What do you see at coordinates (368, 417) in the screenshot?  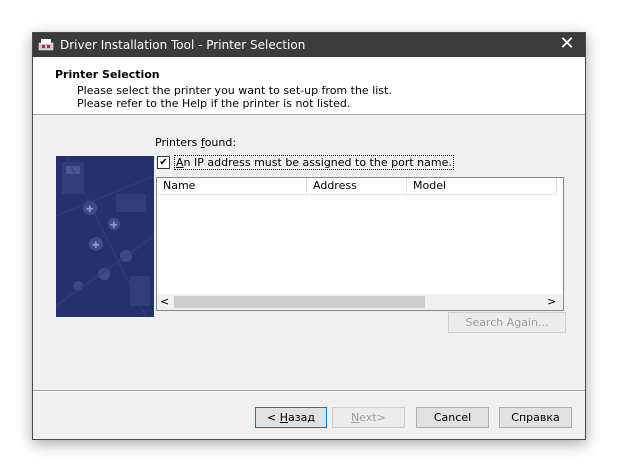 I see `next-button: Next>` at bounding box center [368, 417].